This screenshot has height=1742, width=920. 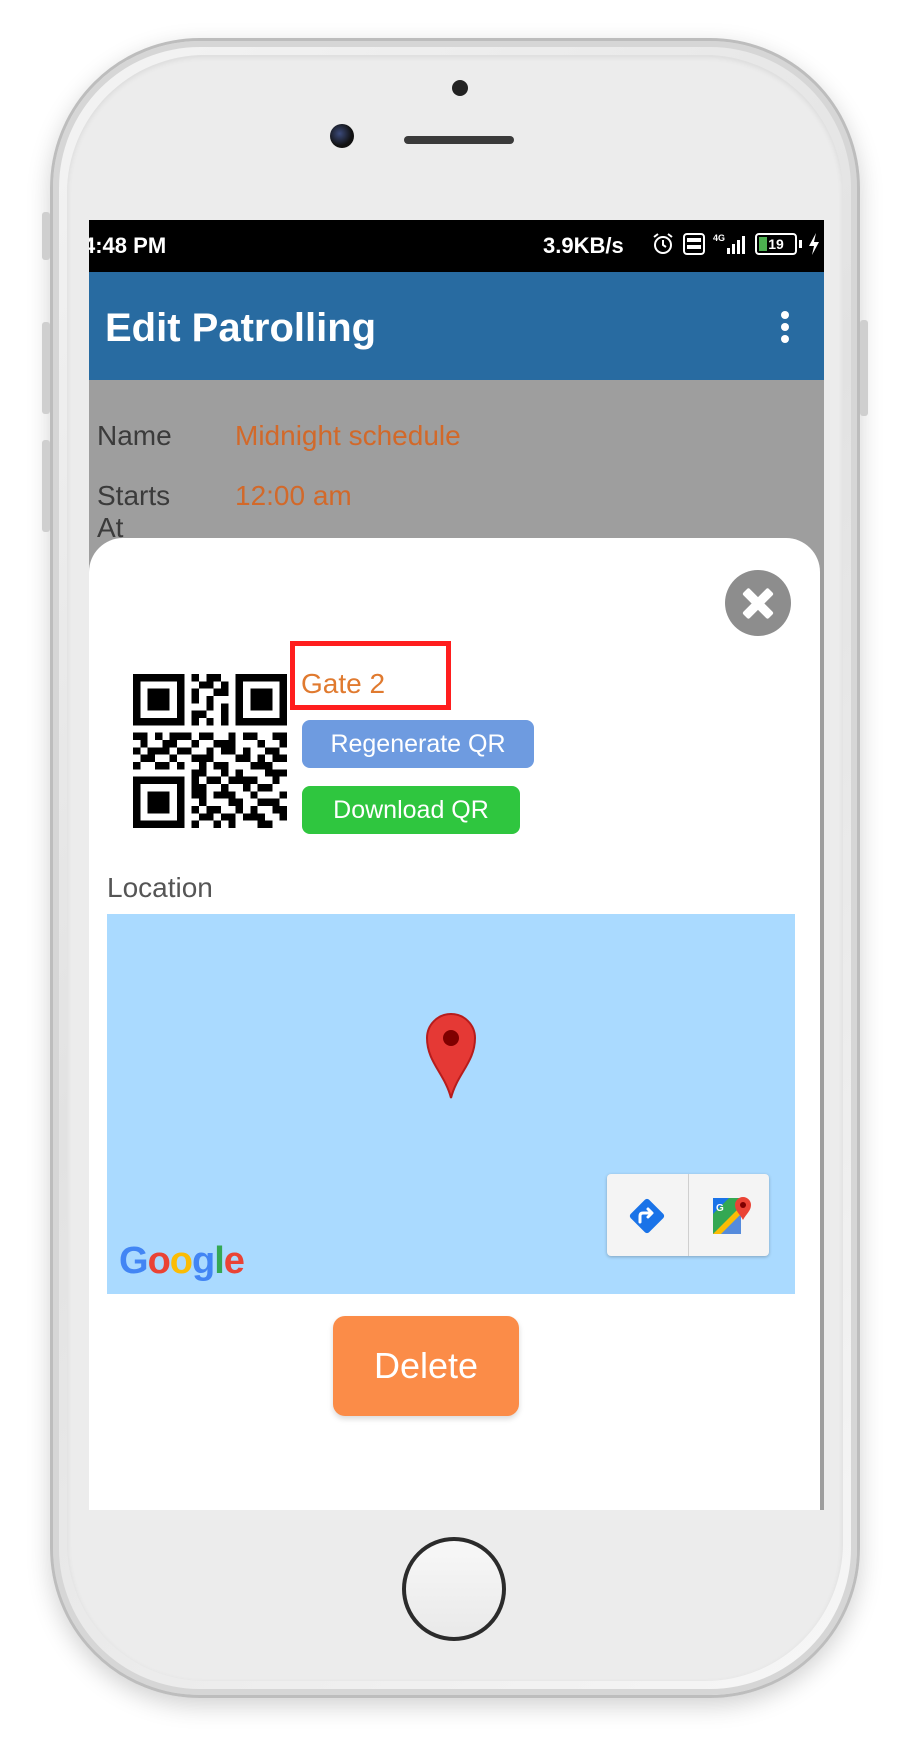 What do you see at coordinates (454, 1589) in the screenshot?
I see `home-button` at bounding box center [454, 1589].